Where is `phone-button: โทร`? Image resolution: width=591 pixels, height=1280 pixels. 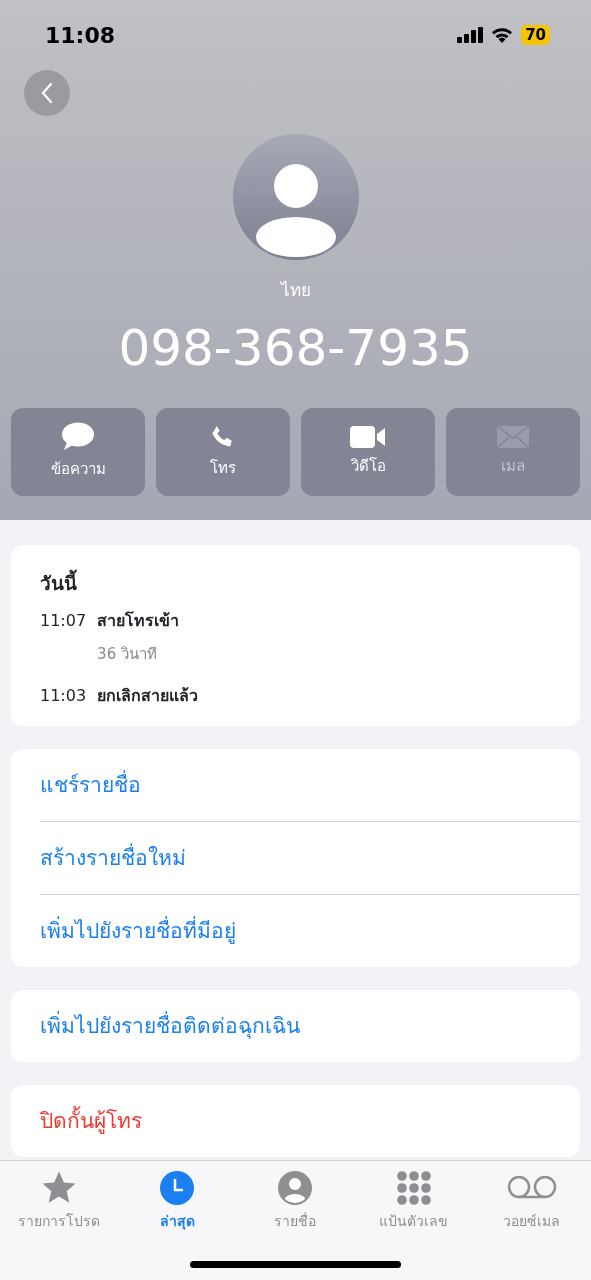
phone-button: โทร is located at coordinates (223, 451).